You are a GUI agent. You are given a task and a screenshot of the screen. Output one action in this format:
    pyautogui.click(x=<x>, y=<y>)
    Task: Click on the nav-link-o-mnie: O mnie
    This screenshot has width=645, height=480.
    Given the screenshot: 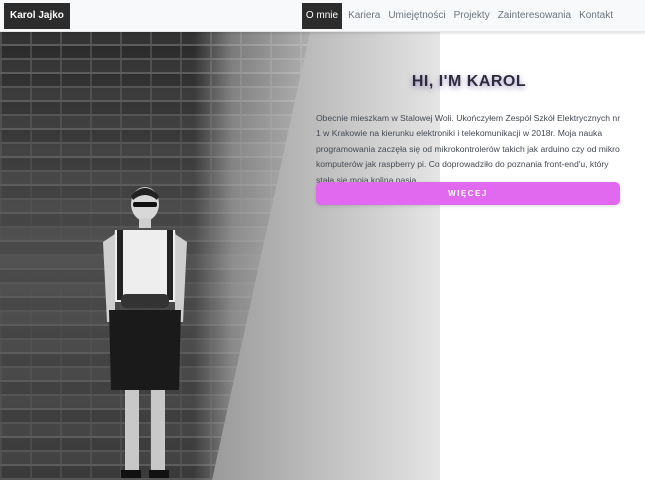 What is the action you would take?
    pyautogui.click(x=322, y=16)
    